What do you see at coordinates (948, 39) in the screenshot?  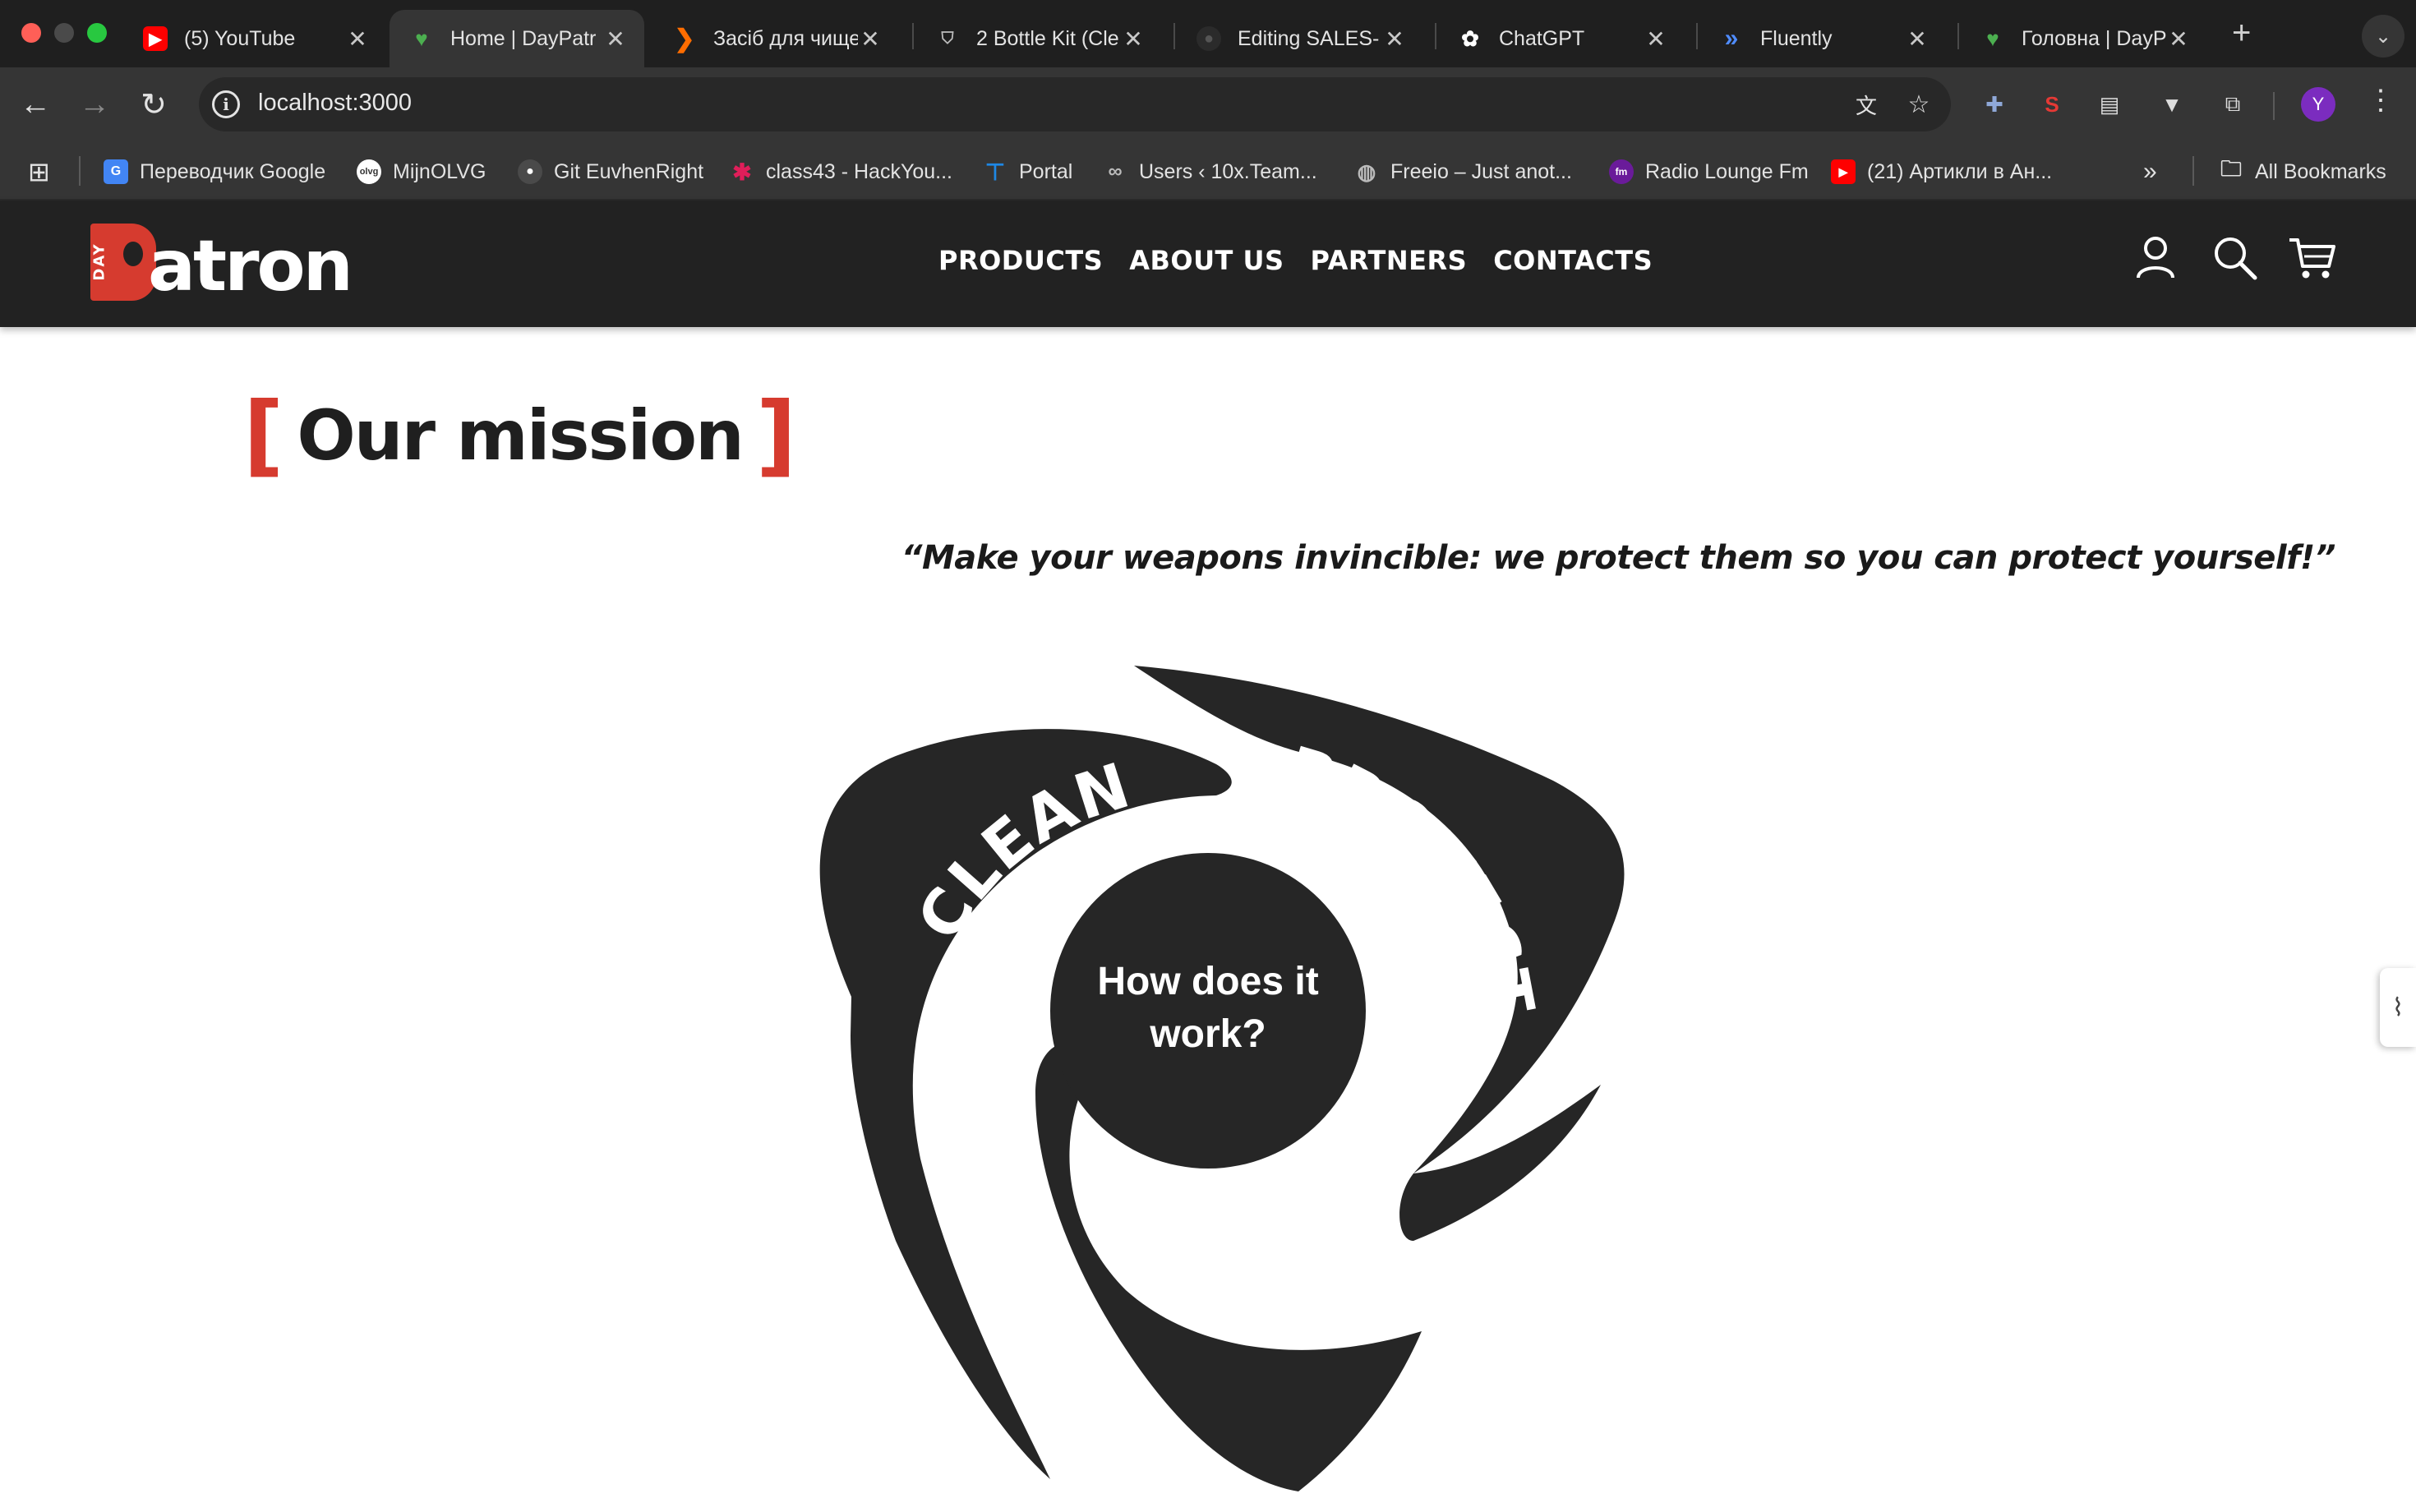 I see `shield-icon: ⛉` at bounding box center [948, 39].